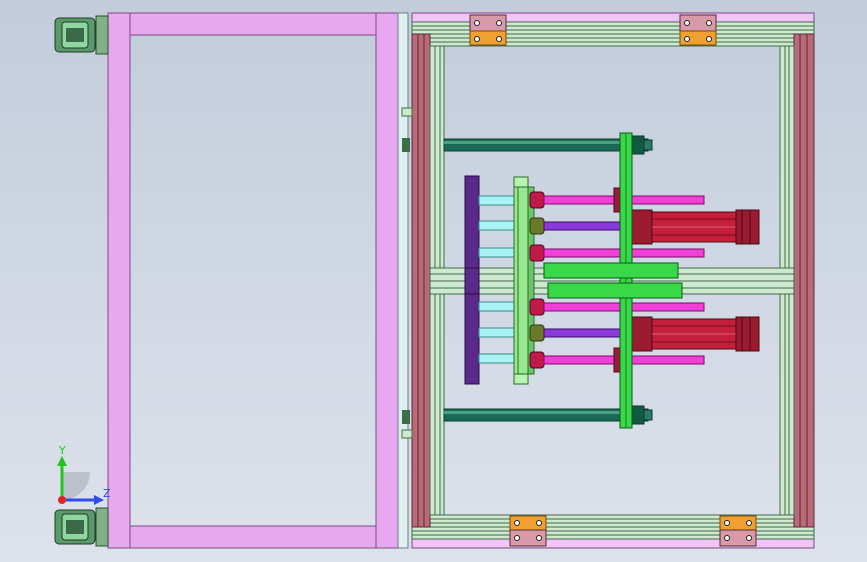 The image size is (867, 562). Describe the element at coordinates (611, 270) in the screenshot. I see `center-bar-upper` at that location.